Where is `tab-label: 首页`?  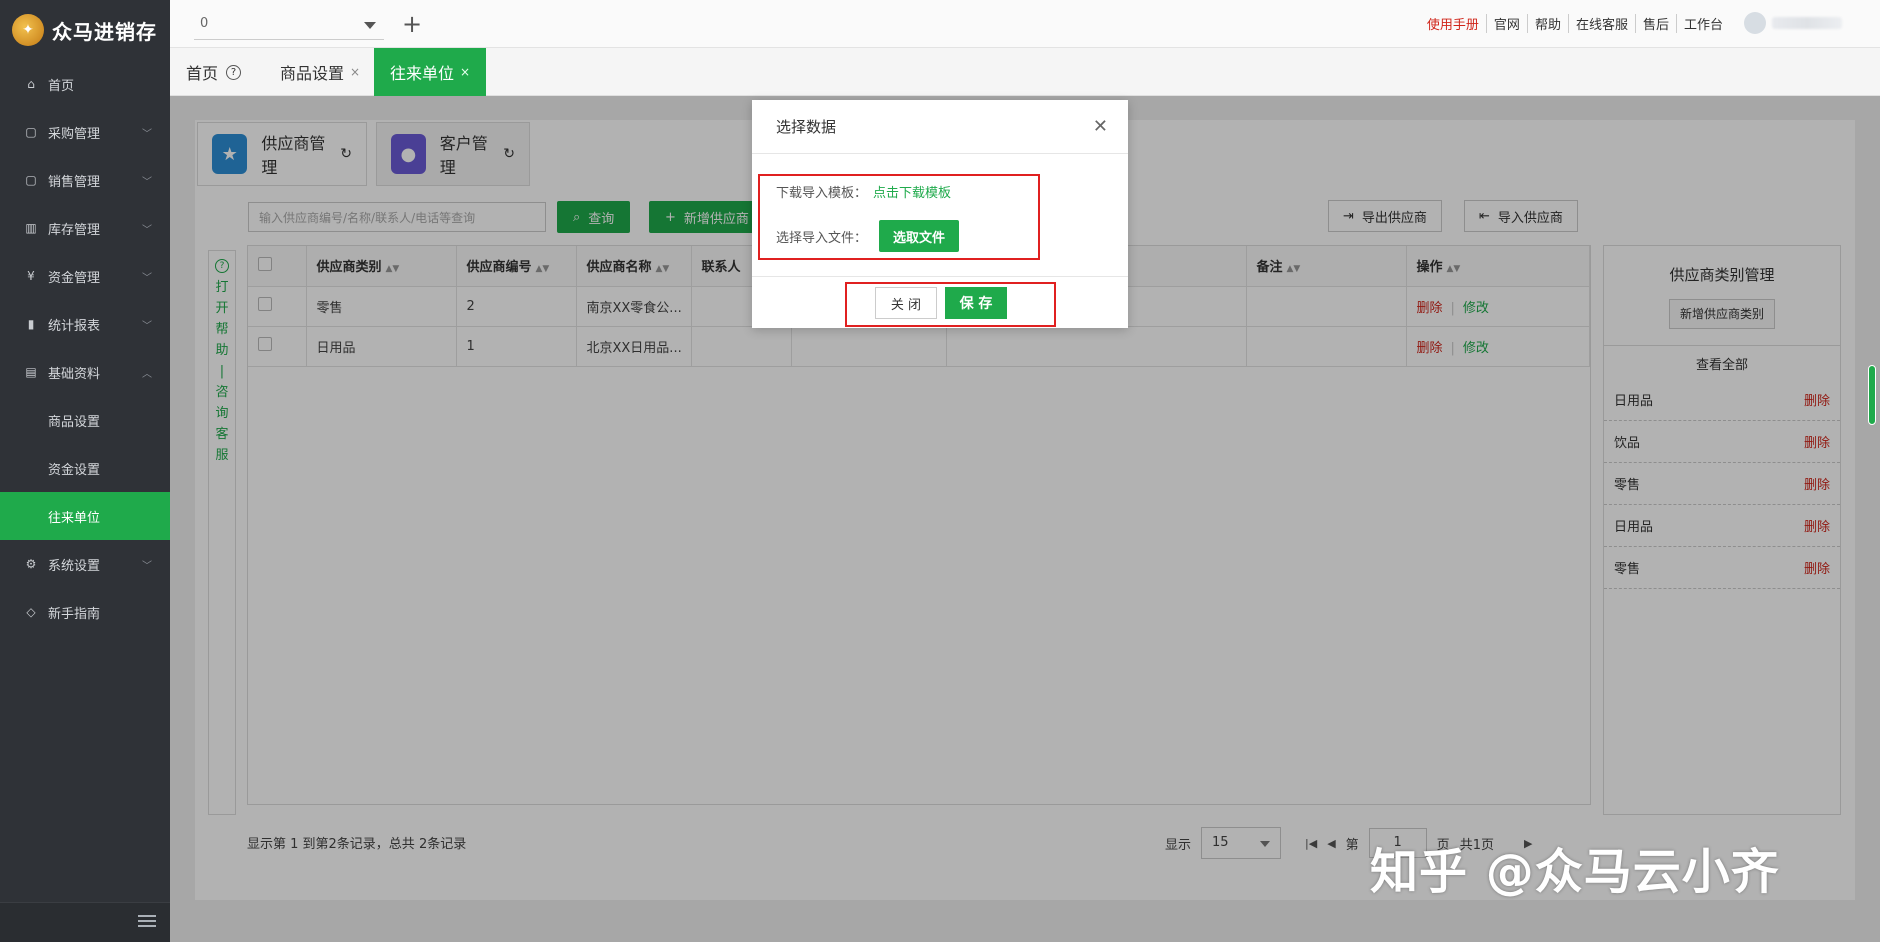
tab-label: 首页 is located at coordinates (202, 73).